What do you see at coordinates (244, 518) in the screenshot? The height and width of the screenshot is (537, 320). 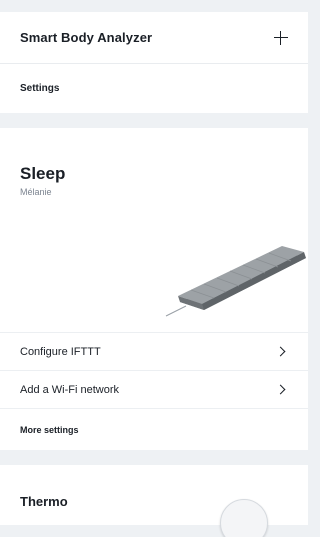 I see `thermo-device-image` at bounding box center [244, 518].